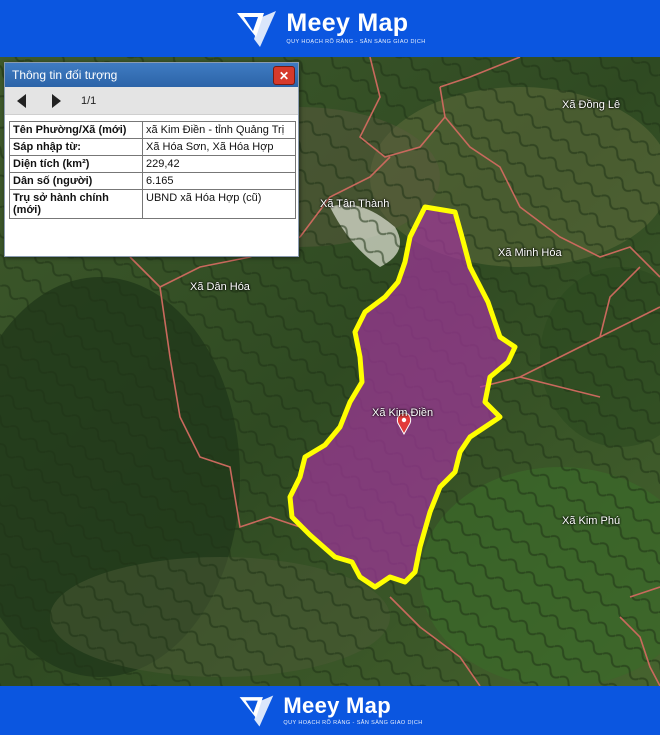 The image size is (660, 735). I want to click on attribute-value: xã Kim Điền - tỉnh Quảng Trị, so click(219, 130).